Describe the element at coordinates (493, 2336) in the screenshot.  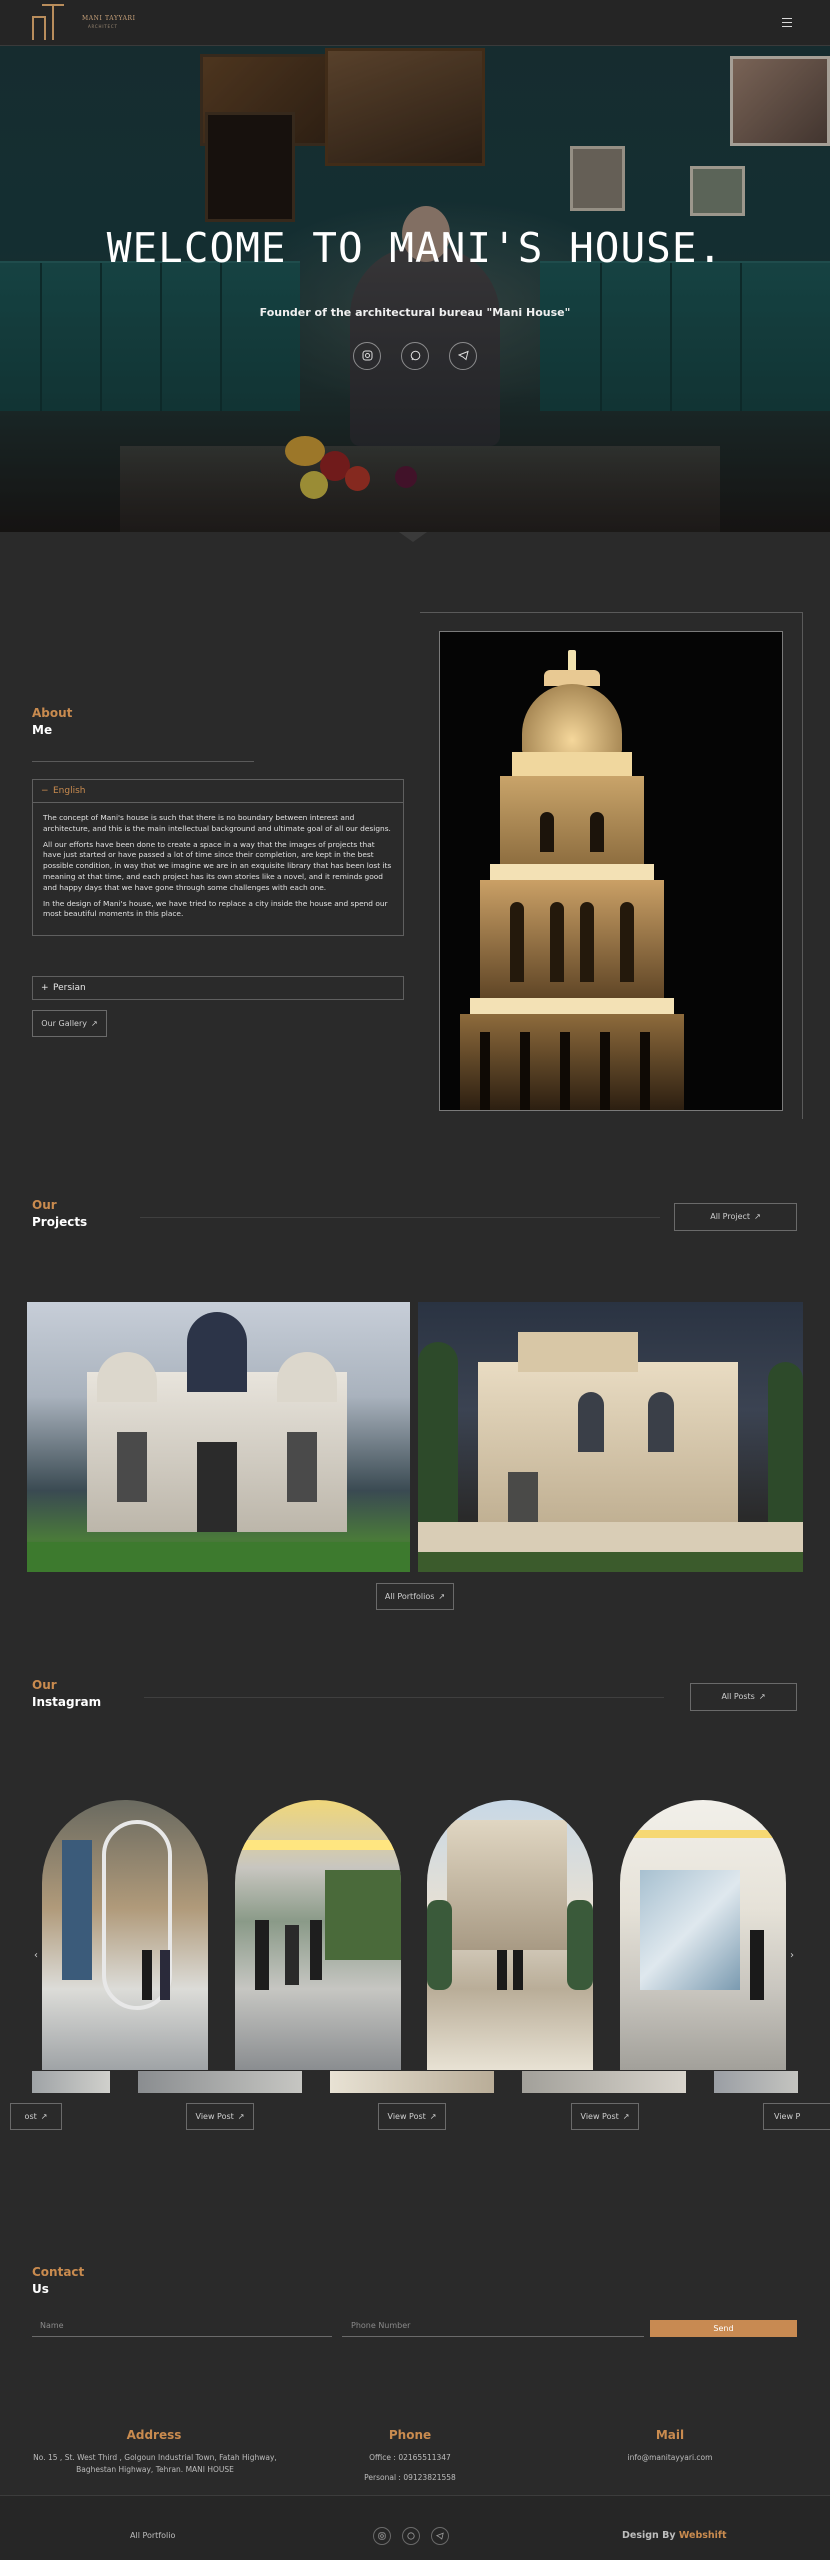
I see `phone-input` at that location.